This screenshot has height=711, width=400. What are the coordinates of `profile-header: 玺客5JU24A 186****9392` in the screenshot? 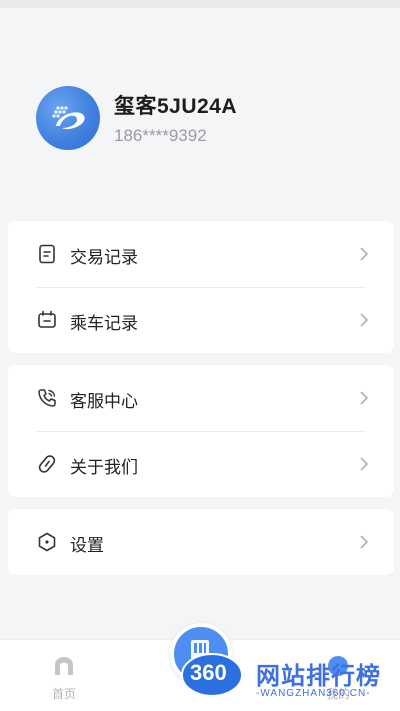 It's located at (201, 118).